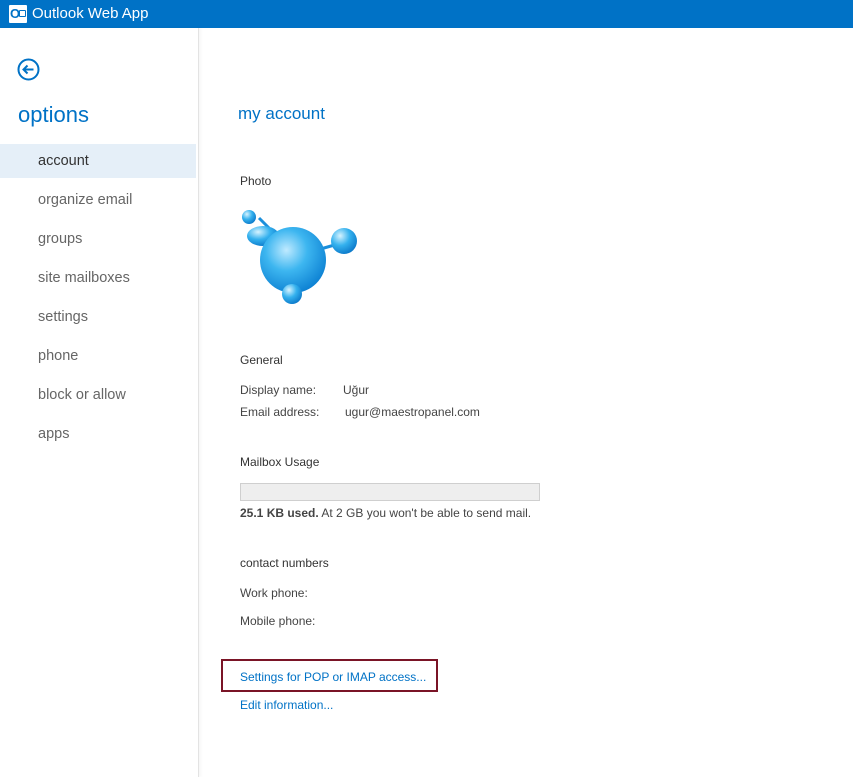 The width and height of the screenshot is (853, 777). What do you see at coordinates (98, 395) in the screenshot?
I see `sidebar-item-block-or-allow: block or allow` at bounding box center [98, 395].